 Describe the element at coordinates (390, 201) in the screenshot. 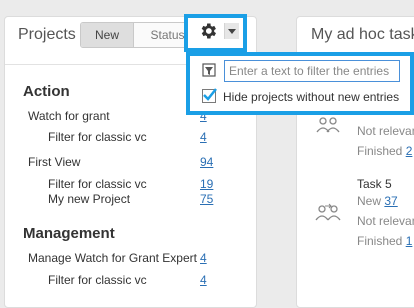

I see `task-count-link: 37` at that location.